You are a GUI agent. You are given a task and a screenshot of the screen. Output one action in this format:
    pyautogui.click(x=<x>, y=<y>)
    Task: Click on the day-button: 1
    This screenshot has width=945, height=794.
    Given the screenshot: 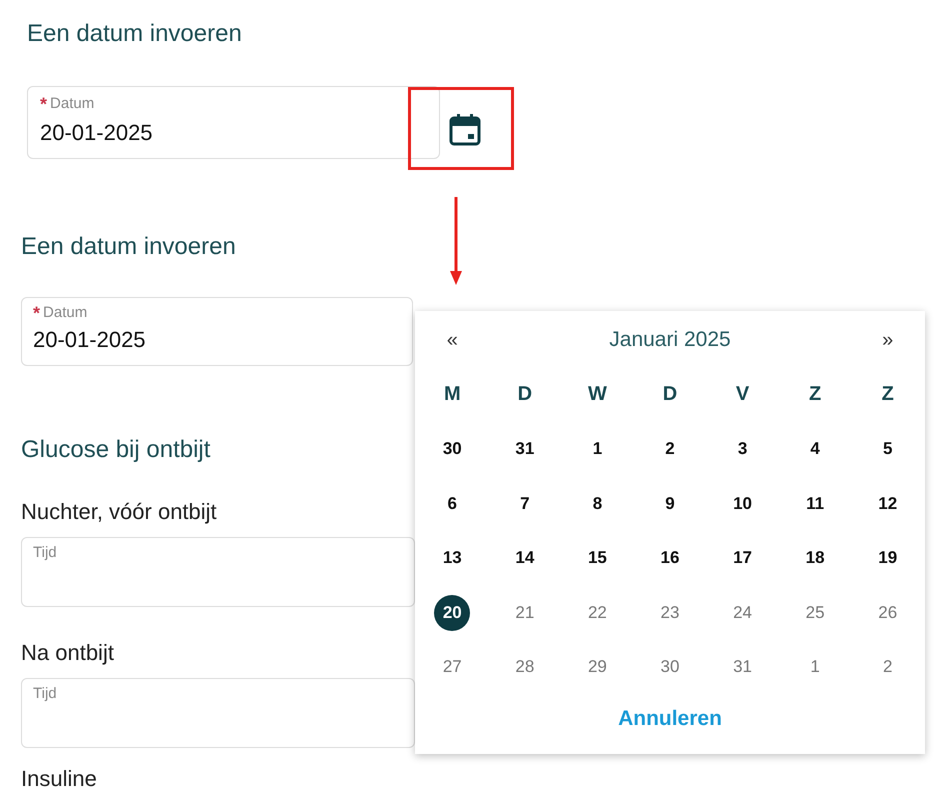 What is the action you would take?
    pyautogui.click(x=597, y=449)
    